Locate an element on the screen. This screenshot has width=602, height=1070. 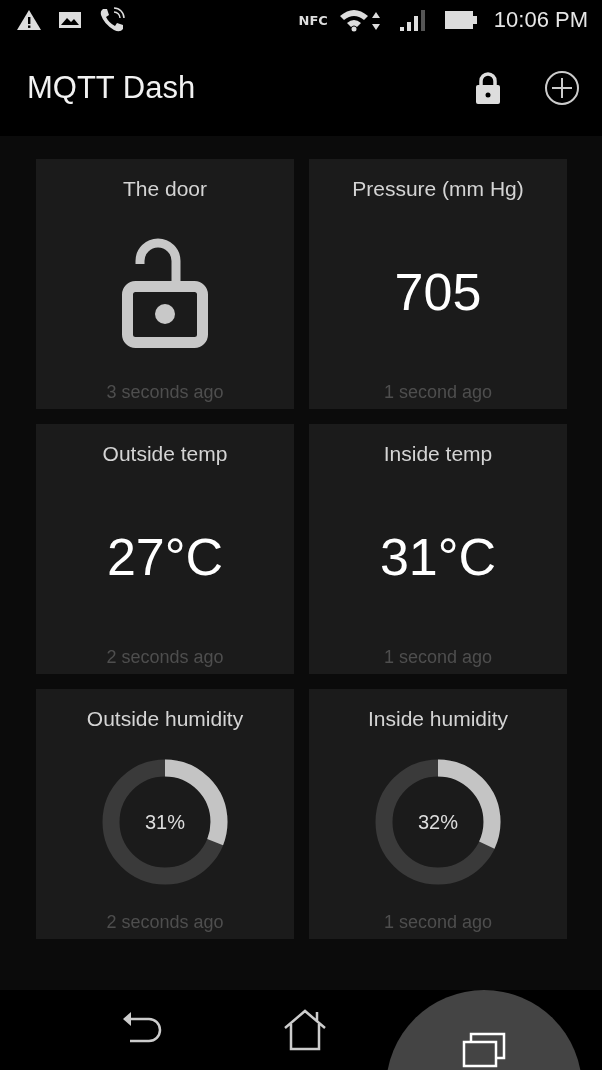
signal-icon is located at coordinates (412, 20).